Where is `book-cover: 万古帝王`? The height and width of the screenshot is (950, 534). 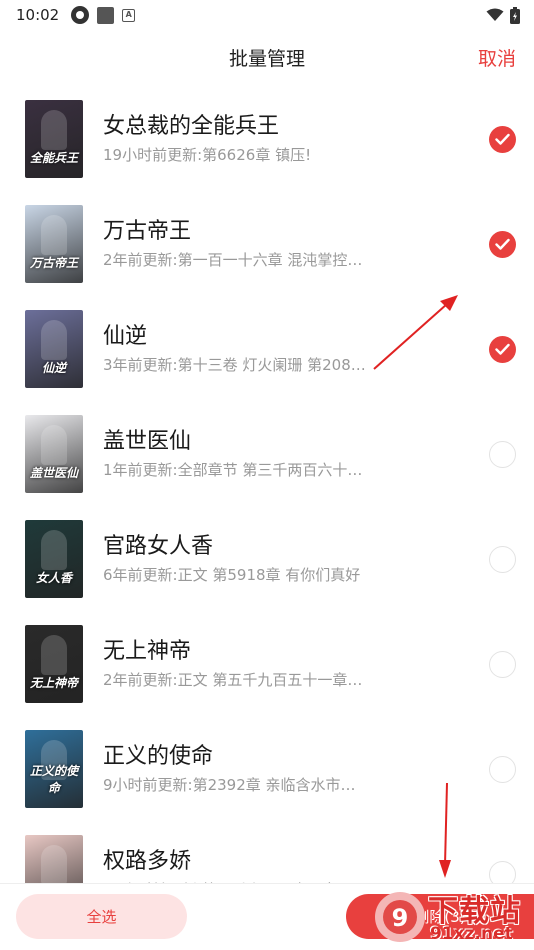 book-cover: 万古帝王 is located at coordinates (54, 244).